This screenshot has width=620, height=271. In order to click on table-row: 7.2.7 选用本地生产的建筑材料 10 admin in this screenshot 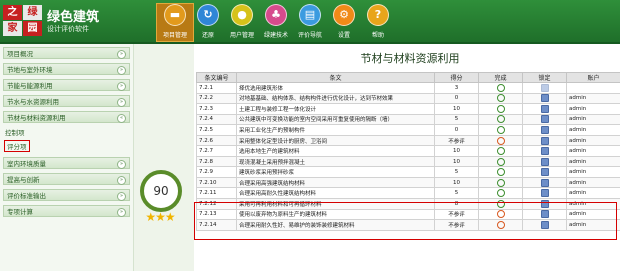, I will do `click(408, 151)`.